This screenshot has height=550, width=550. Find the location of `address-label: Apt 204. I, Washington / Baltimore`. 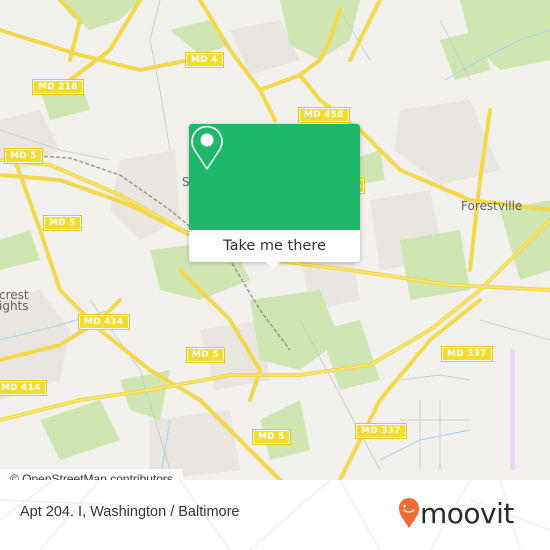

address-label: Apt 204. I, Washington / Baltimore is located at coordinates (130, 512).